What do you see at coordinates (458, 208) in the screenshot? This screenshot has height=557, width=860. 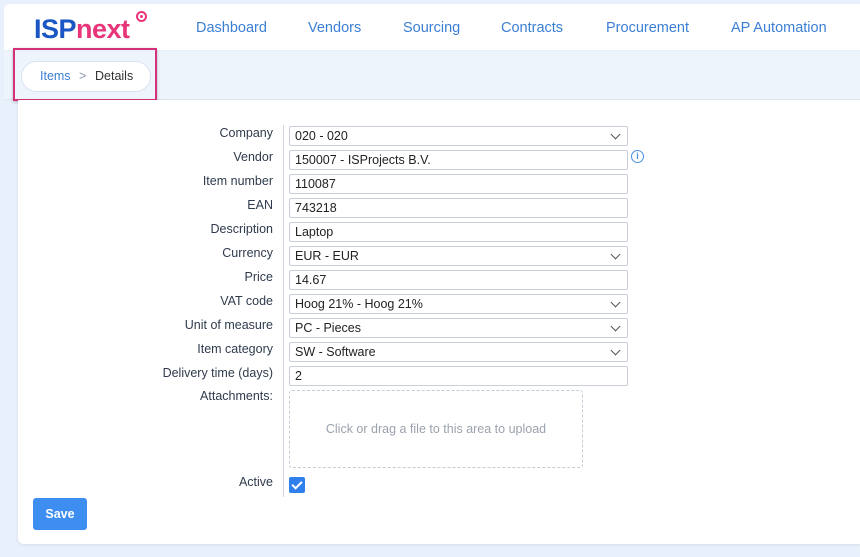 I see `ean-field` at bounding box center [458, 208].